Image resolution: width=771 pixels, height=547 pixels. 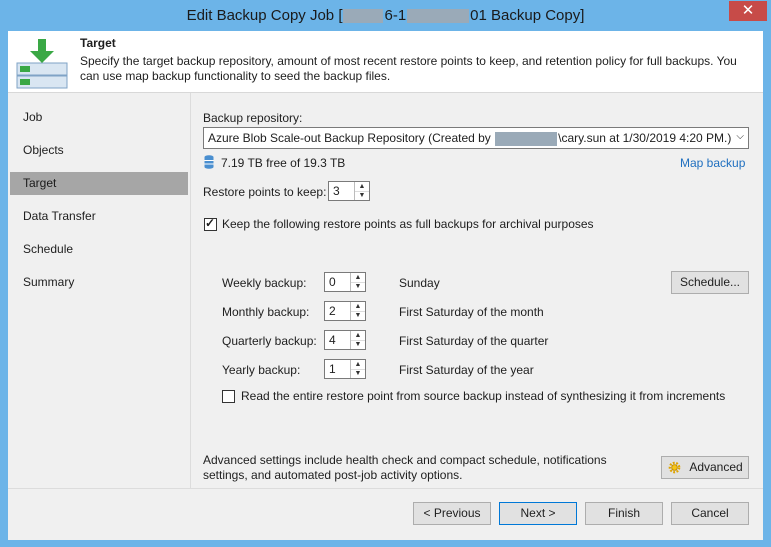 I want to click on yearly-value: 1, so click(x=332, y=369).